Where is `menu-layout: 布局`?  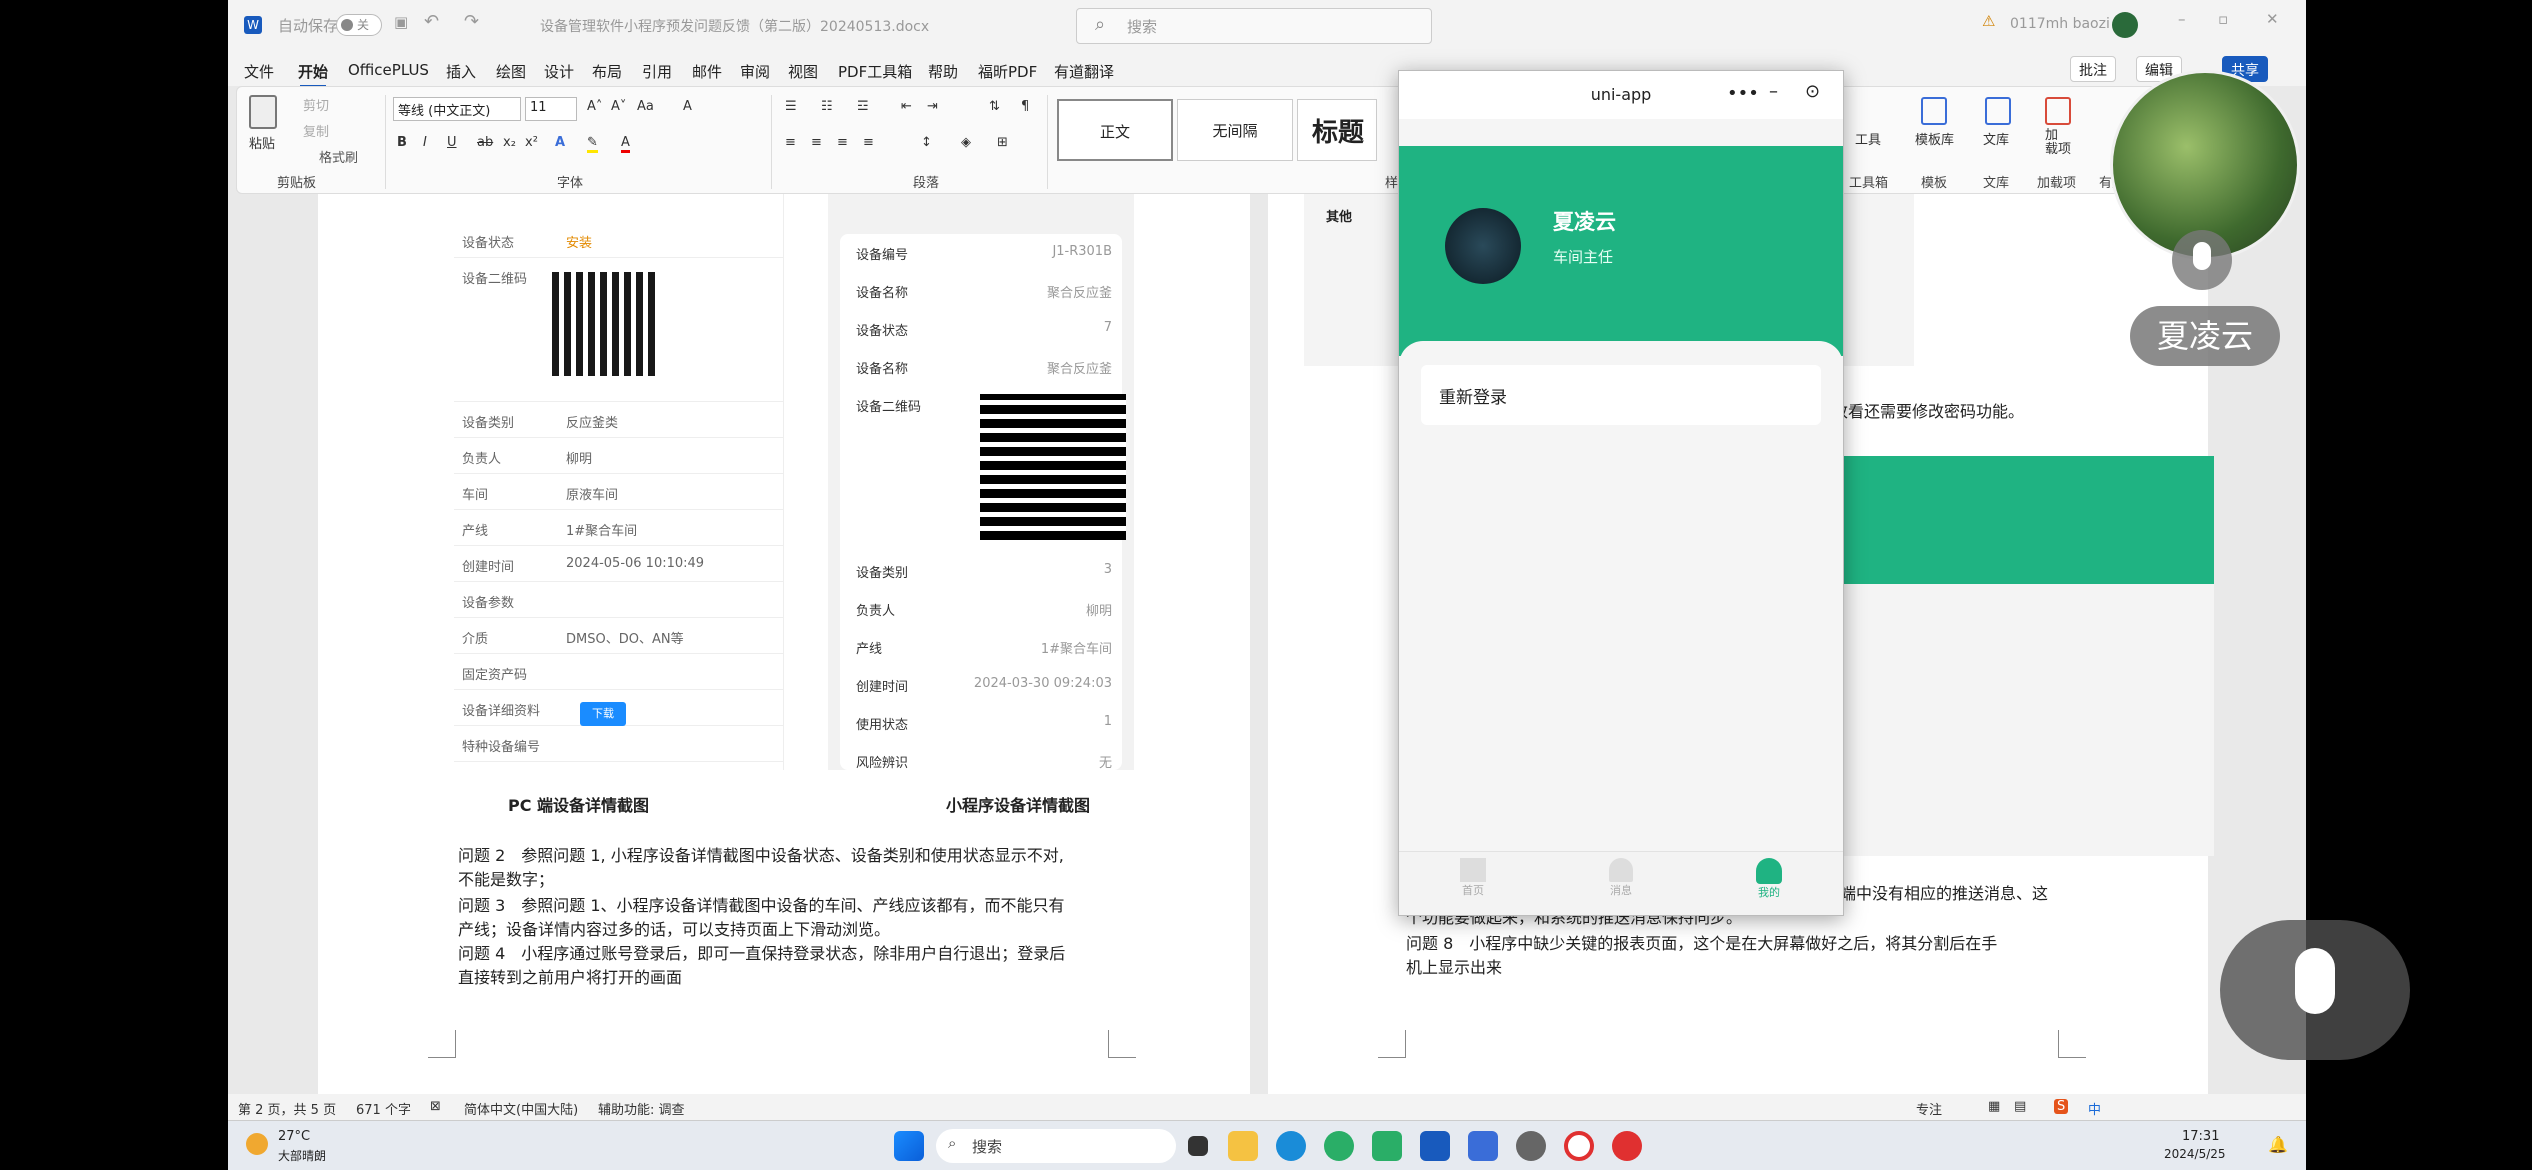 menu-layout: 布局 is located at coordinates (607, 71).